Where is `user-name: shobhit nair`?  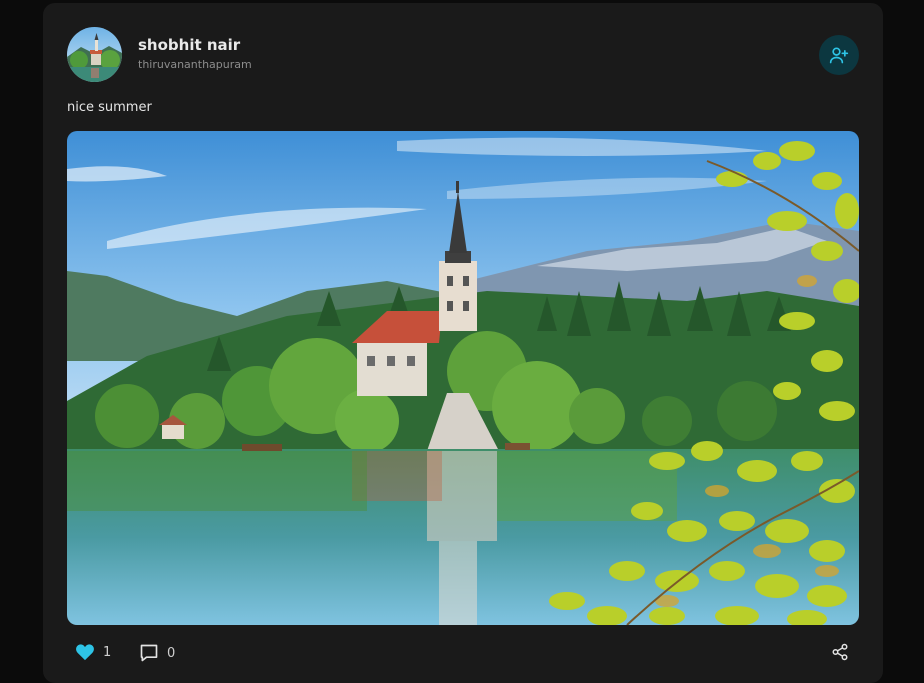
user-name: shobhit nair is located at coordinates (189, 45).